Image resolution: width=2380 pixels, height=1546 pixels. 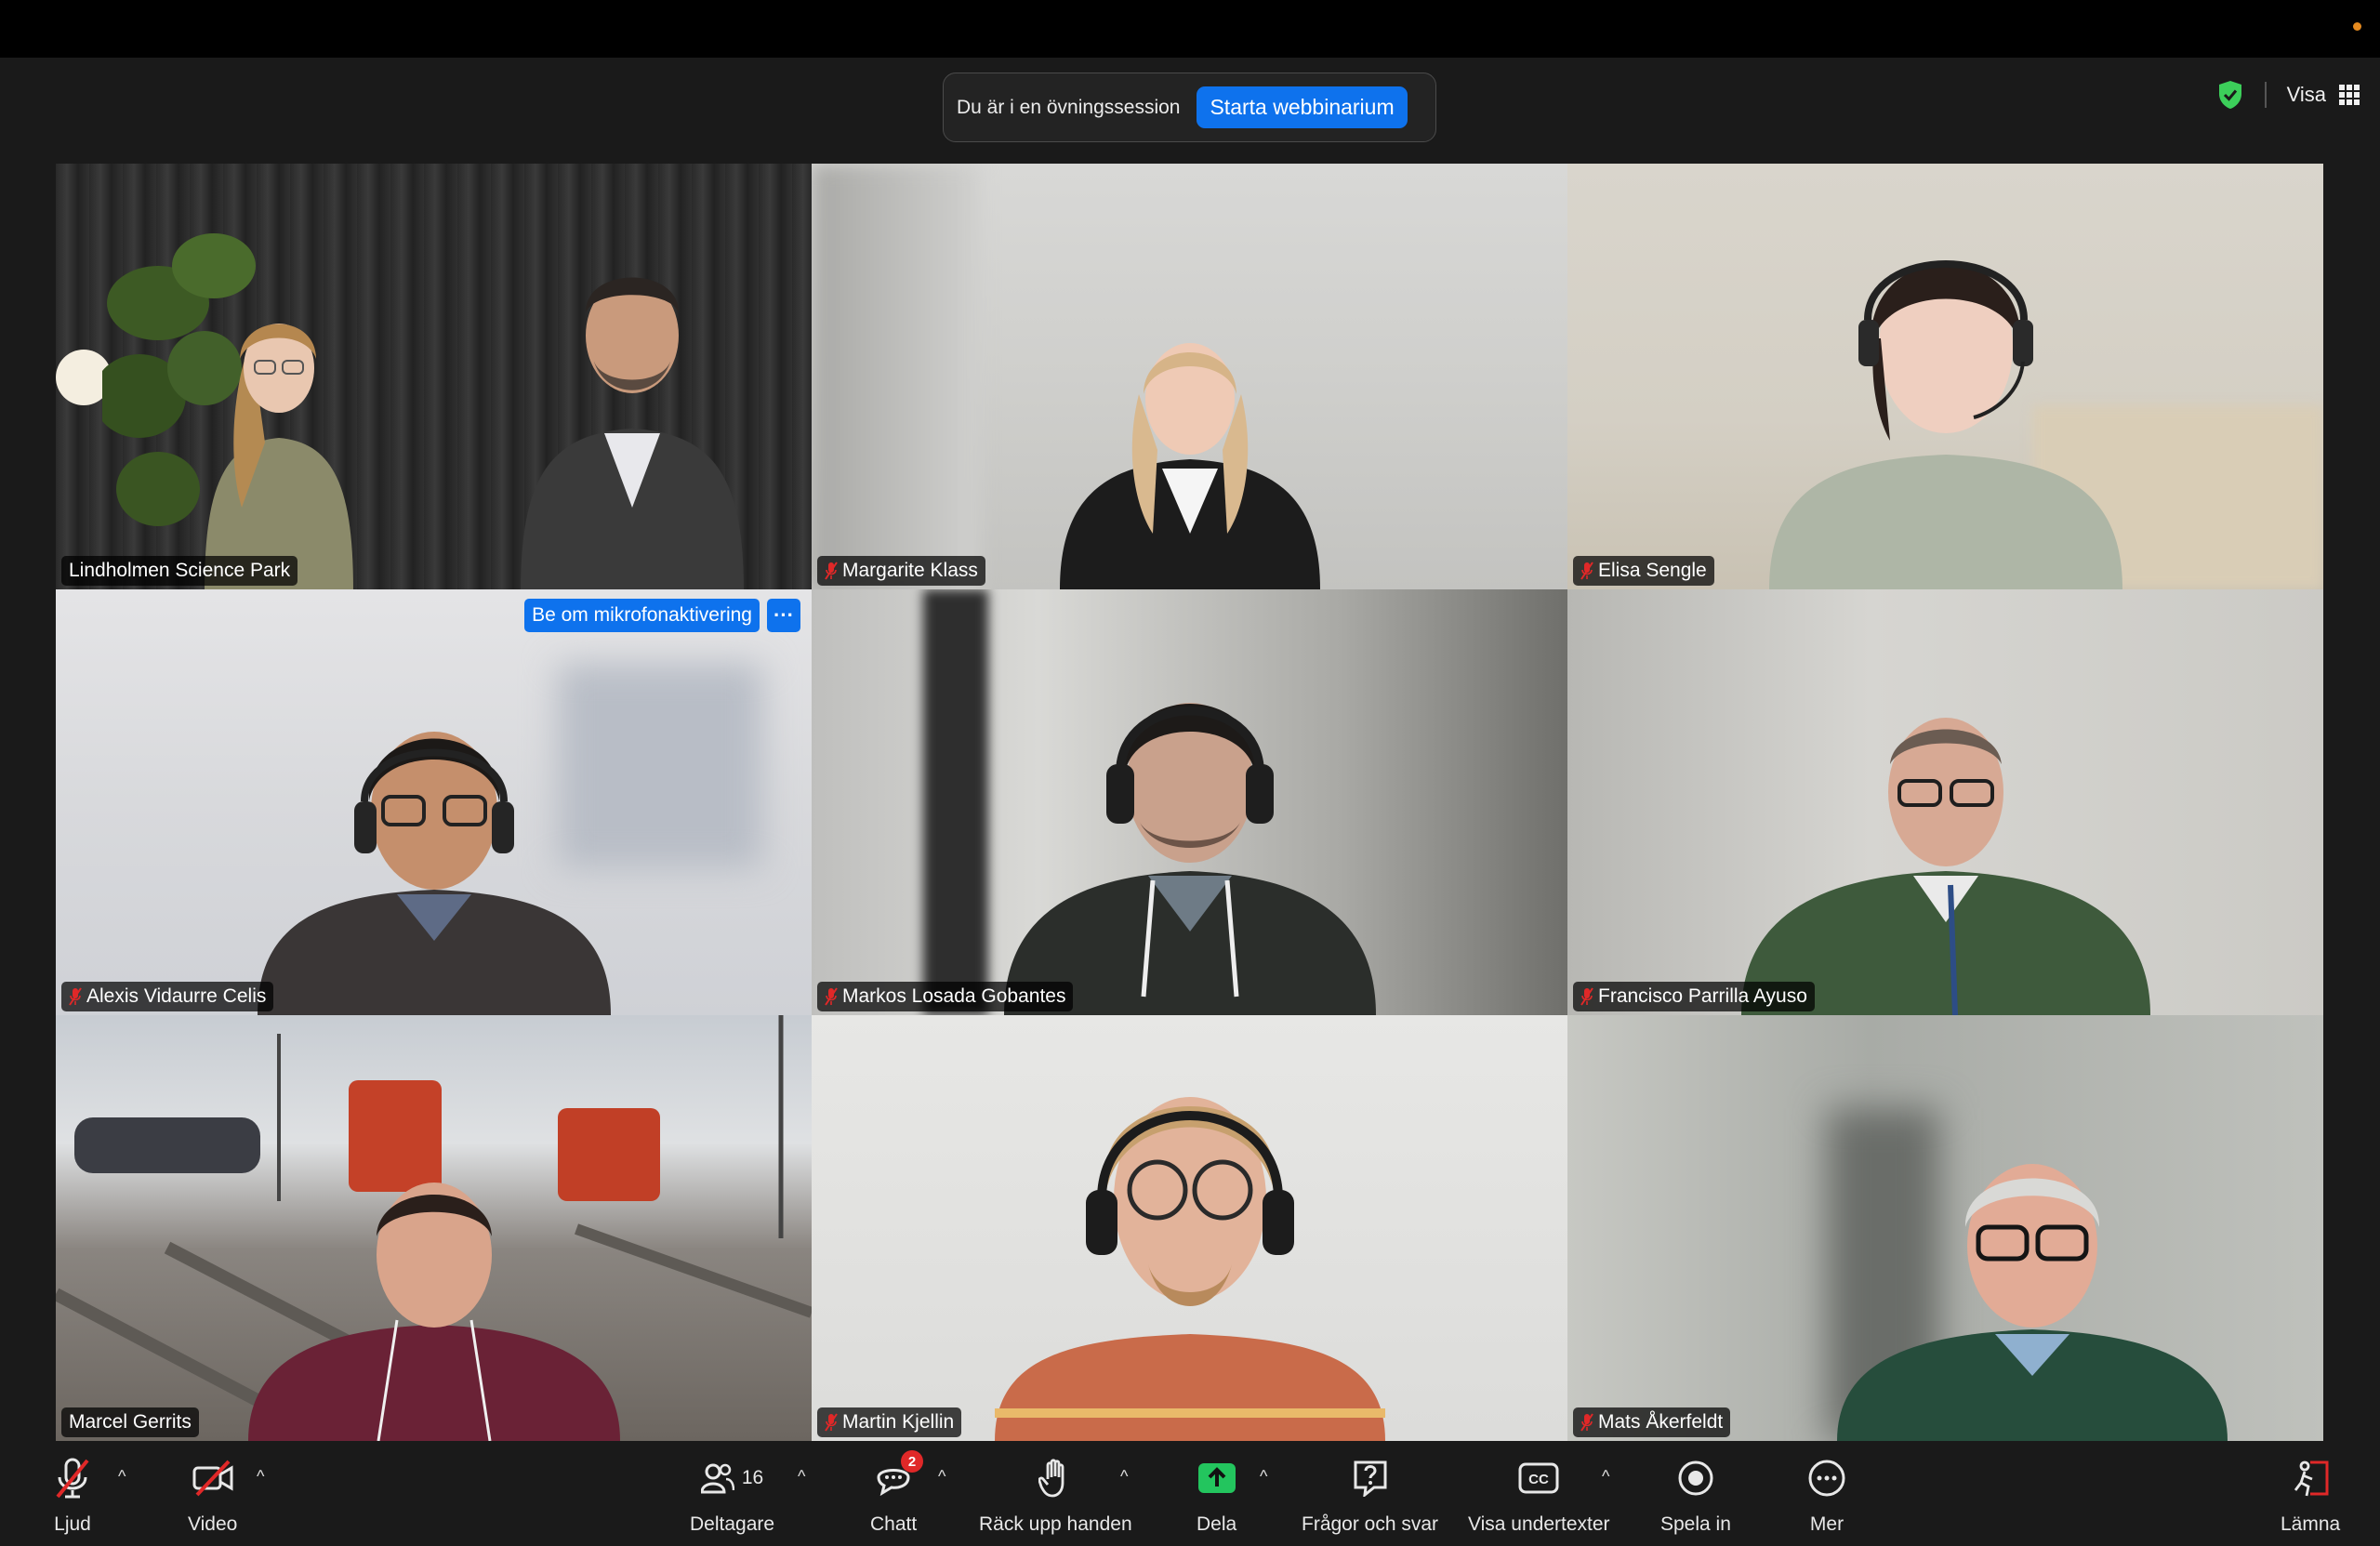 I want to click on video-tile-margarite-klass: Margarite Klass, so click(x=1189, y=376).